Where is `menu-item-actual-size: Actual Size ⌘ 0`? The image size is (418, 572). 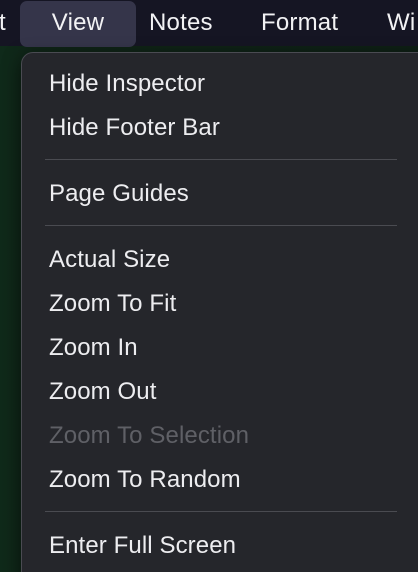
menu-item-actual-size: Actual Size ⌘ 0 is located at coordinates (220, 260).